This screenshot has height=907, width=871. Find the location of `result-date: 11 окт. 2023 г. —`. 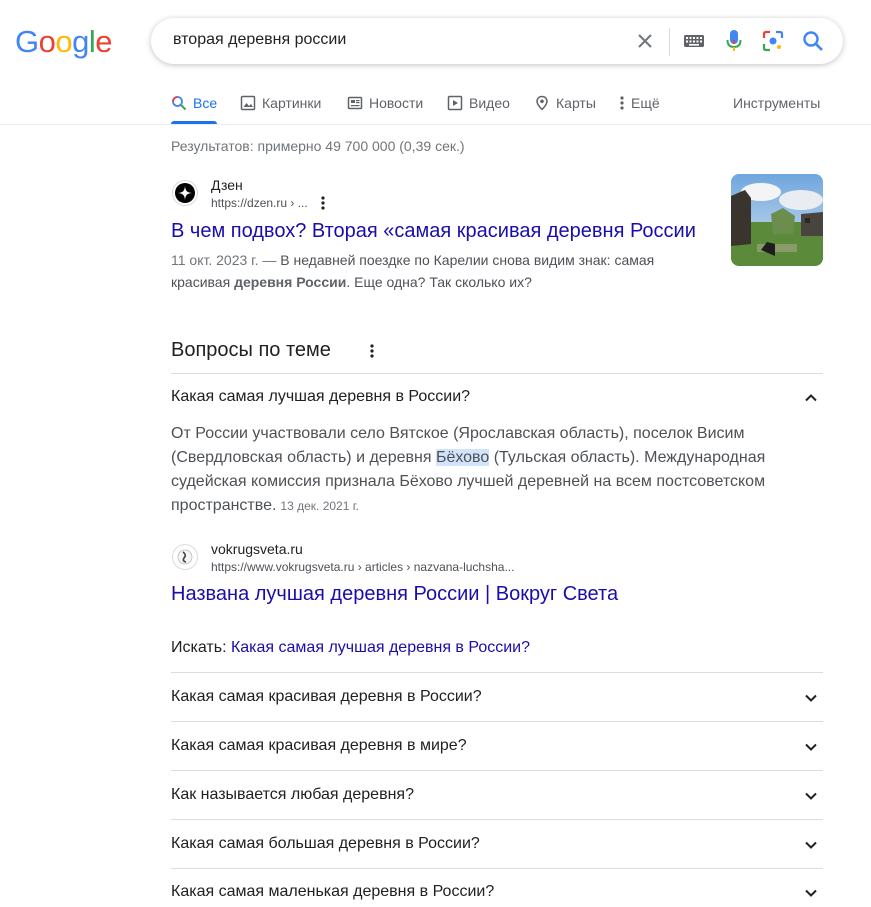

result-date: 11 окт. 2023 г. — is located at coordinates (226, 260).